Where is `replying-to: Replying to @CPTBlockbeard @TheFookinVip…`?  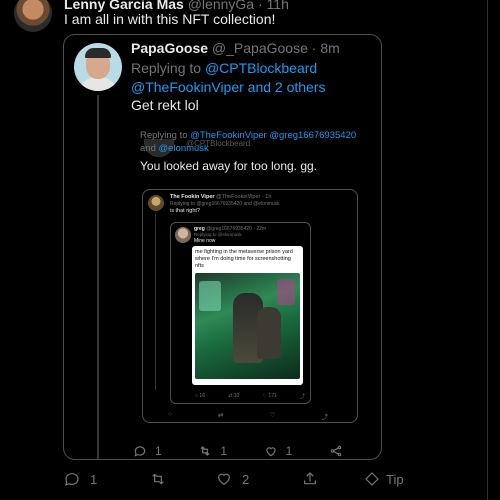 replying-to: Replying to @CPTBlockbeard @TheFookinVip… is located at coordinates (251, 78).